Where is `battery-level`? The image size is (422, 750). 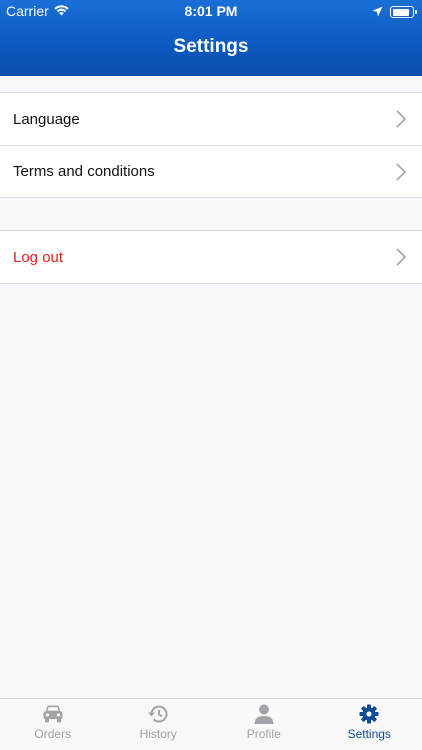
battery-level is located at coordinates (400, 12).